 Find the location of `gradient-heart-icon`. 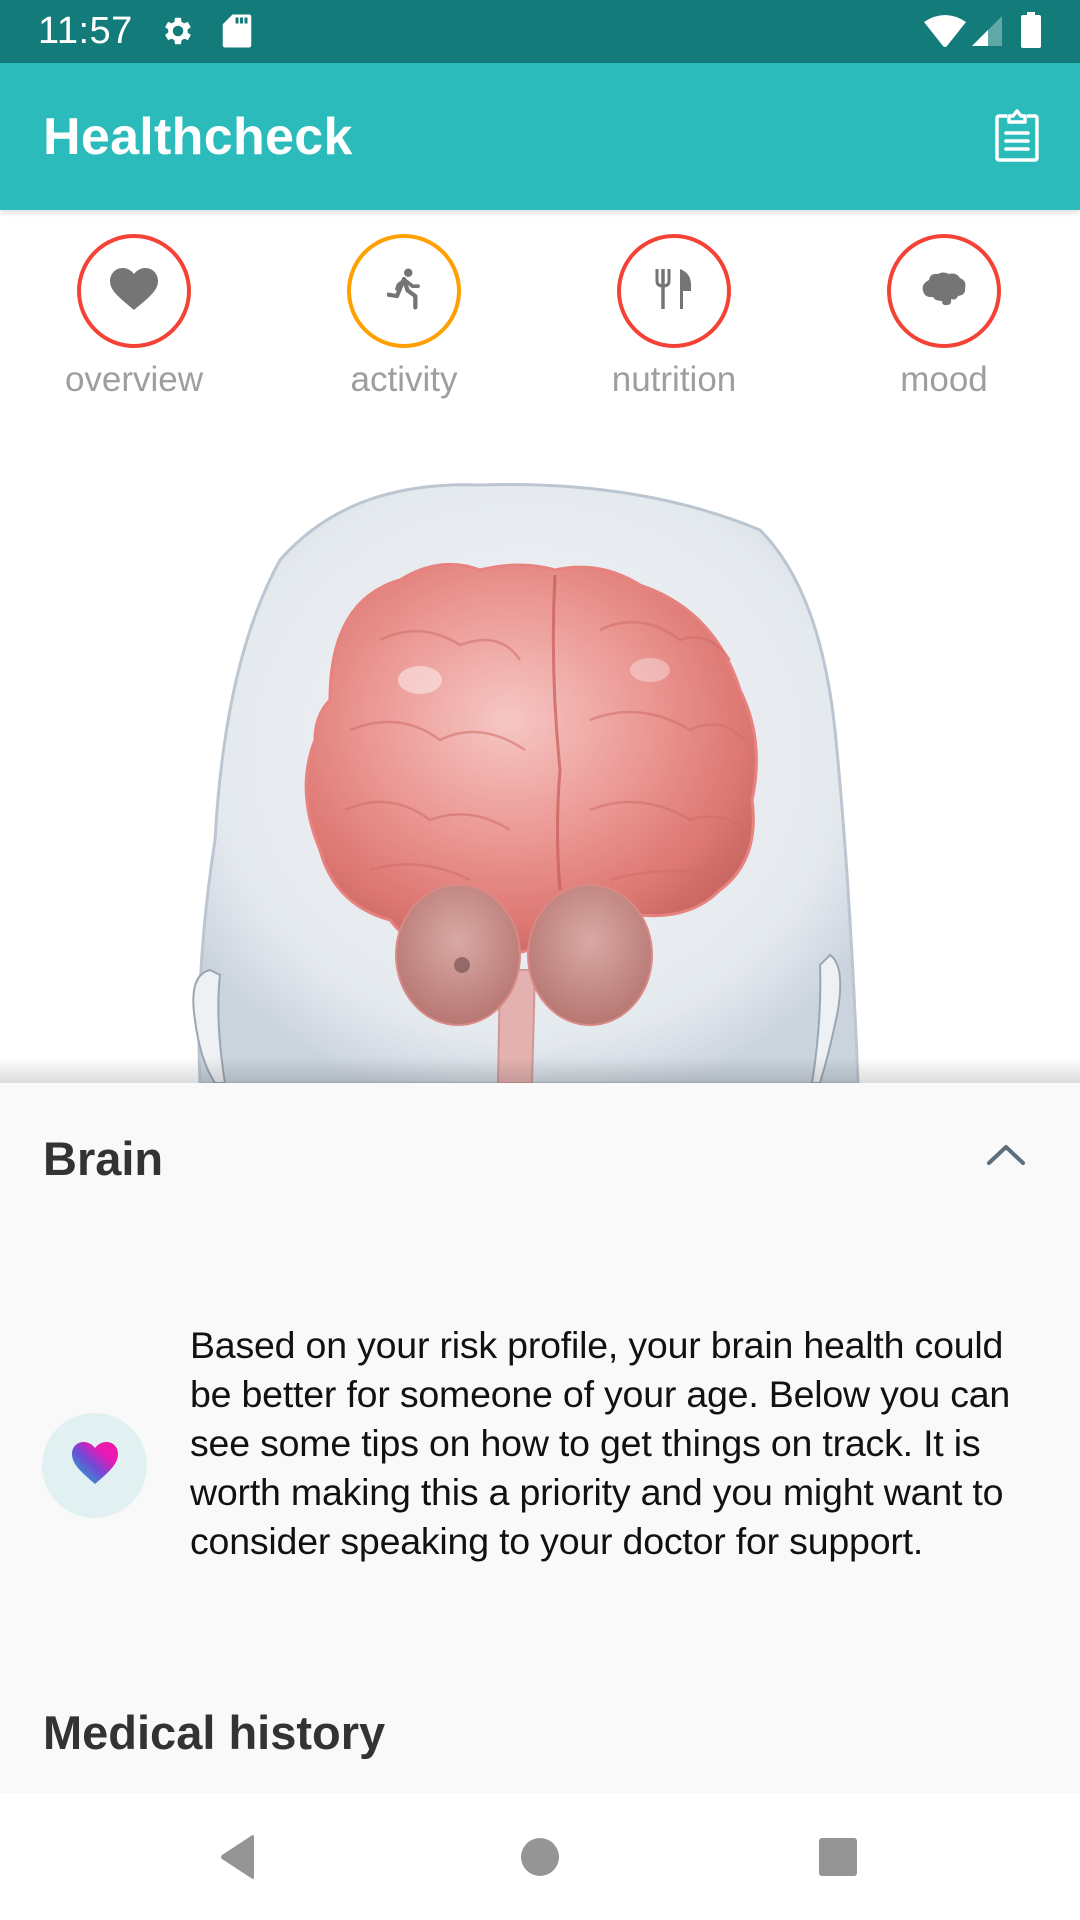

gradient-heart-icon is located at coordinates (95, 1465).